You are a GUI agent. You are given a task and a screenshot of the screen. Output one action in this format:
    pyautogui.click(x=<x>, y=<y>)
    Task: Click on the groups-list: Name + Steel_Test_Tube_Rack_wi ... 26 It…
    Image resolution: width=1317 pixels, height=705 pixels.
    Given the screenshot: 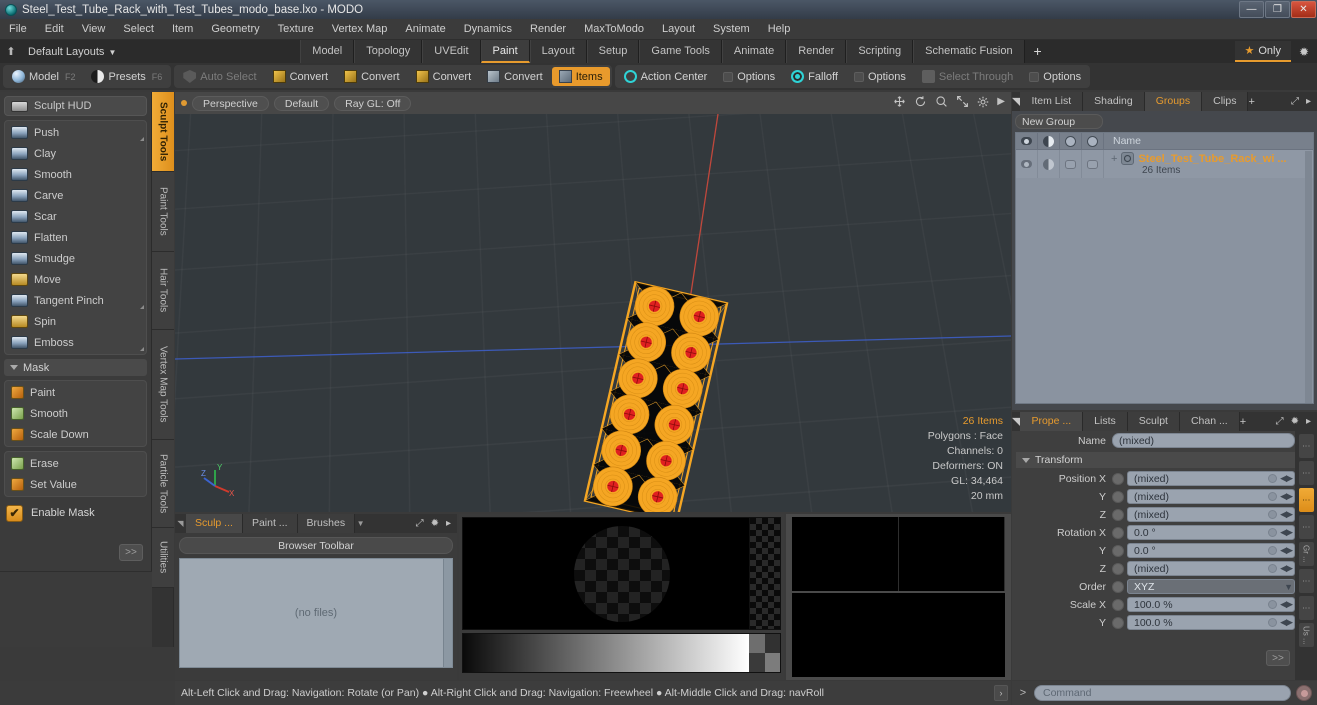 What is the action you would take?
    pyautogui.click(x=1164, y=268)
    